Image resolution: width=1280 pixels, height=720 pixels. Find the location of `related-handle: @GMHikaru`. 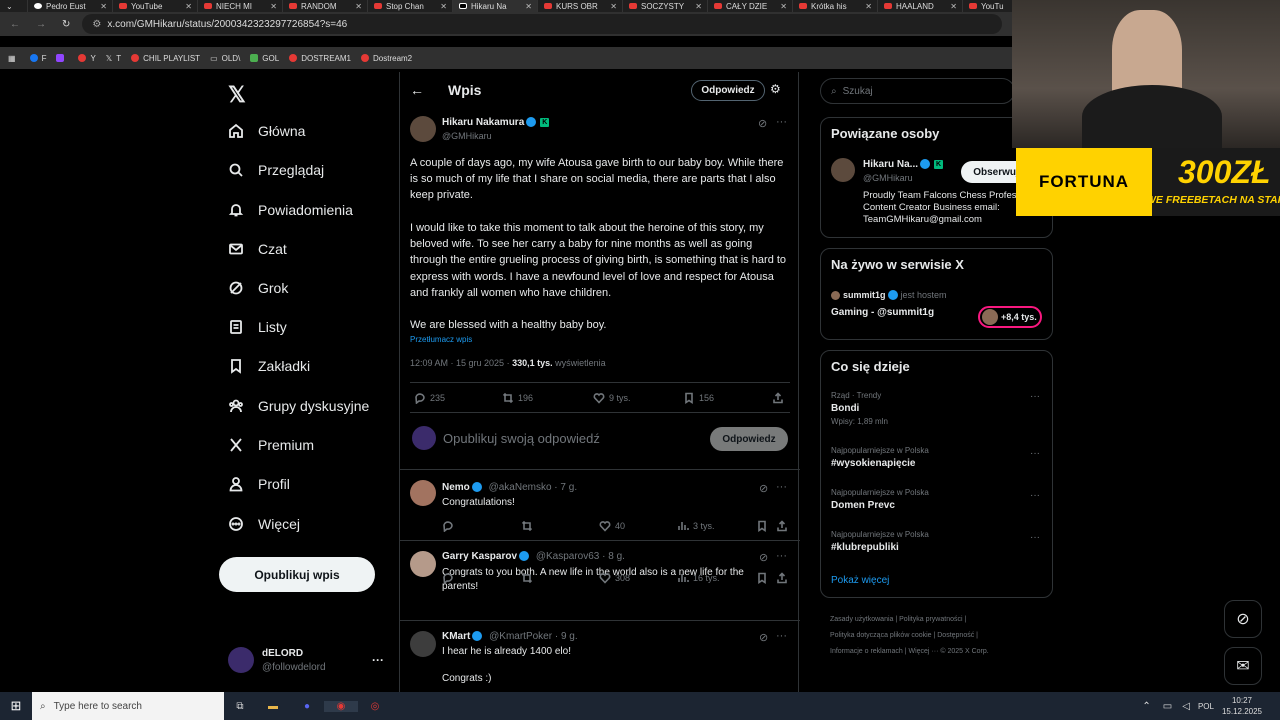

related-handle: @GMHikaru is located at coordinates (888, 178).